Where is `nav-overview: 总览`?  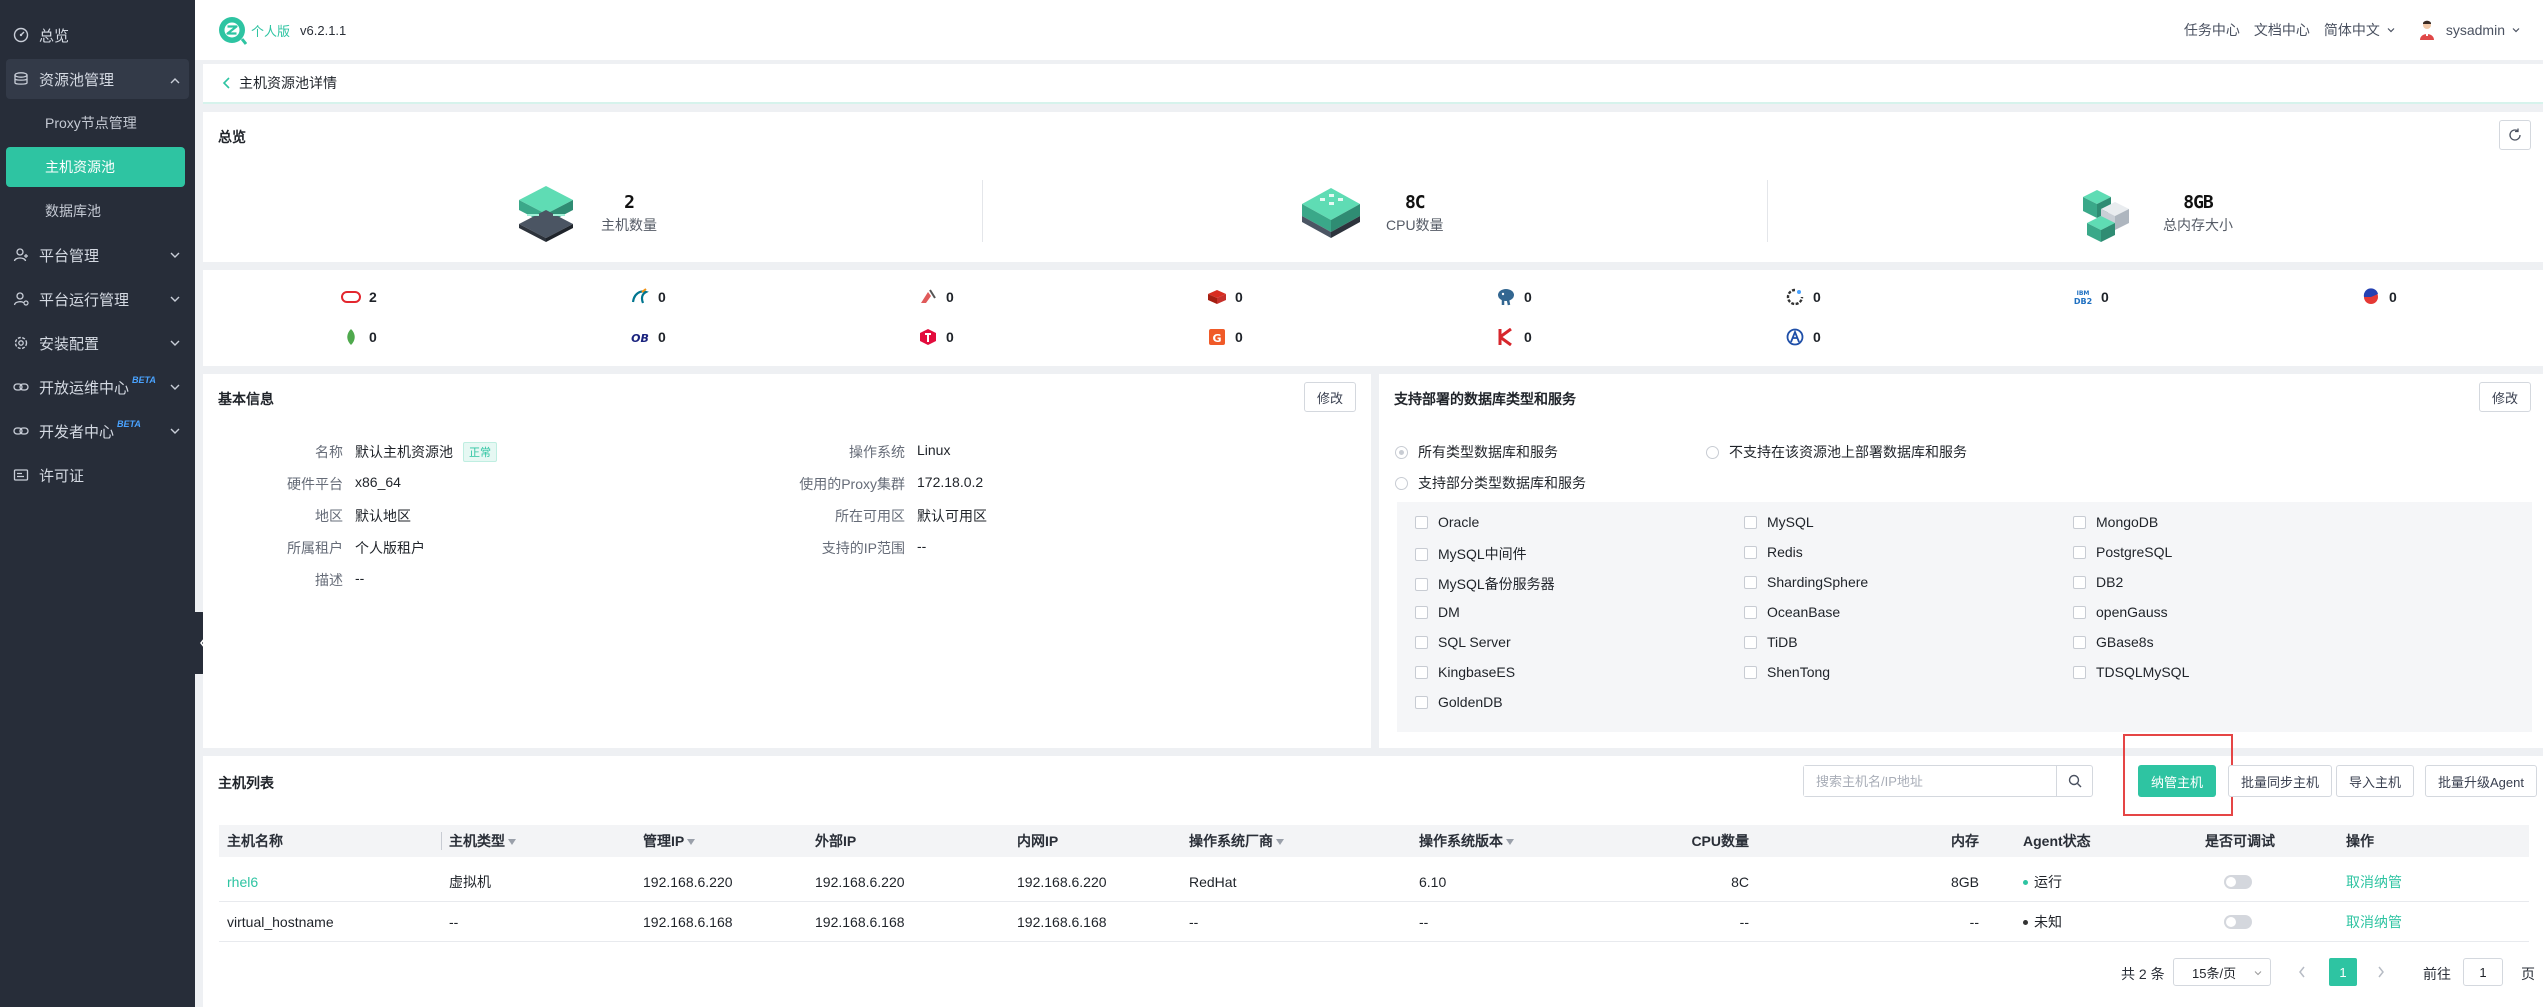 nav-overview: 总览 is located at coordinates (97, 35).